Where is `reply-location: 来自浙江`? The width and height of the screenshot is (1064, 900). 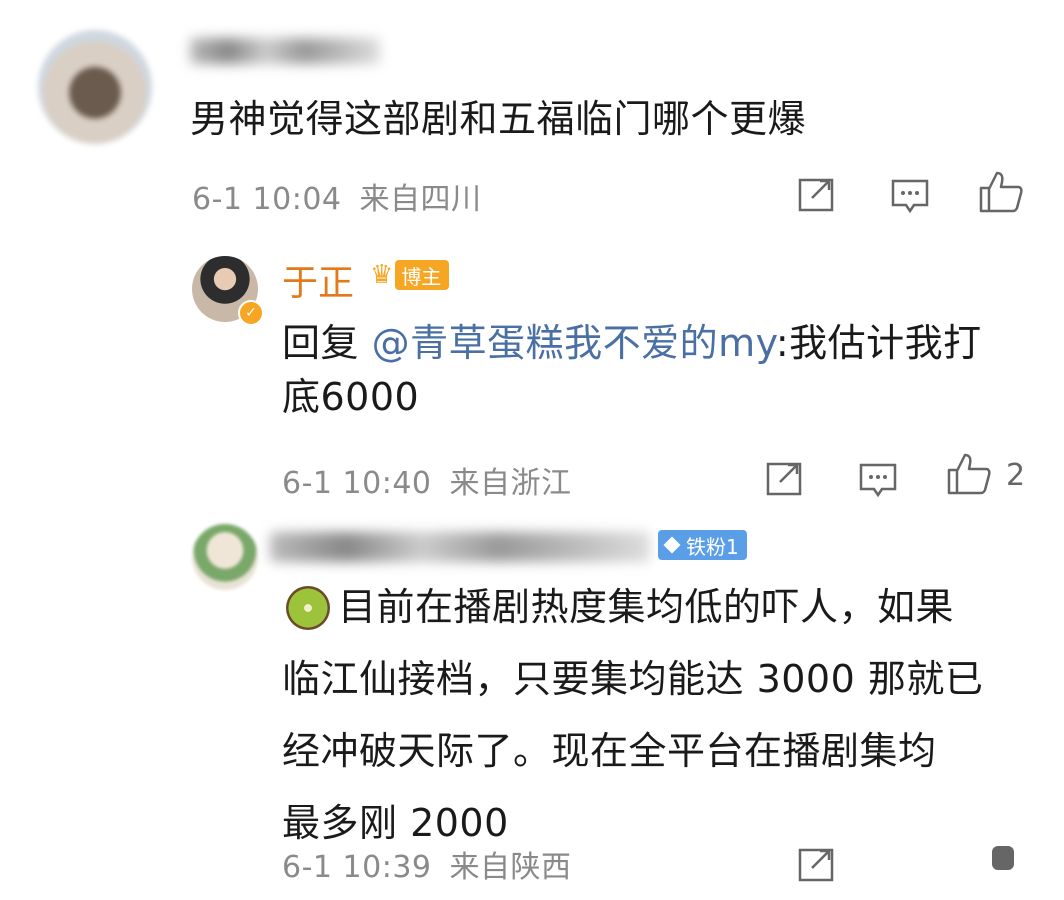 reply-location: 来自浙江 is located at coordinates (510, 483).